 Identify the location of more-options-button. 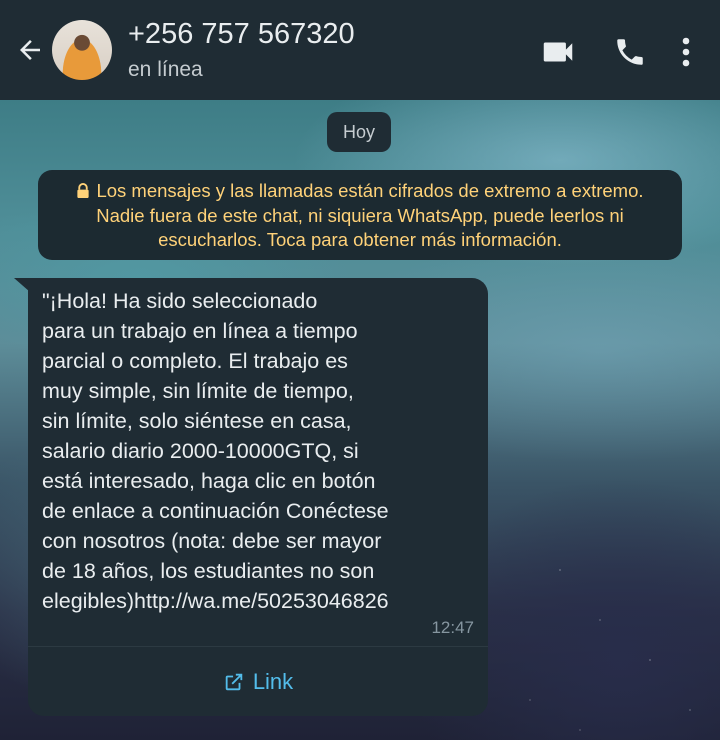
(686, 52).